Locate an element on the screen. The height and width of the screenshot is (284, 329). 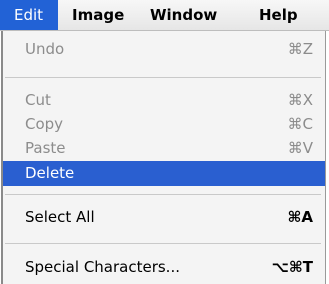
shortcut-label: ⌘Z is located at coordinates (300, 49).